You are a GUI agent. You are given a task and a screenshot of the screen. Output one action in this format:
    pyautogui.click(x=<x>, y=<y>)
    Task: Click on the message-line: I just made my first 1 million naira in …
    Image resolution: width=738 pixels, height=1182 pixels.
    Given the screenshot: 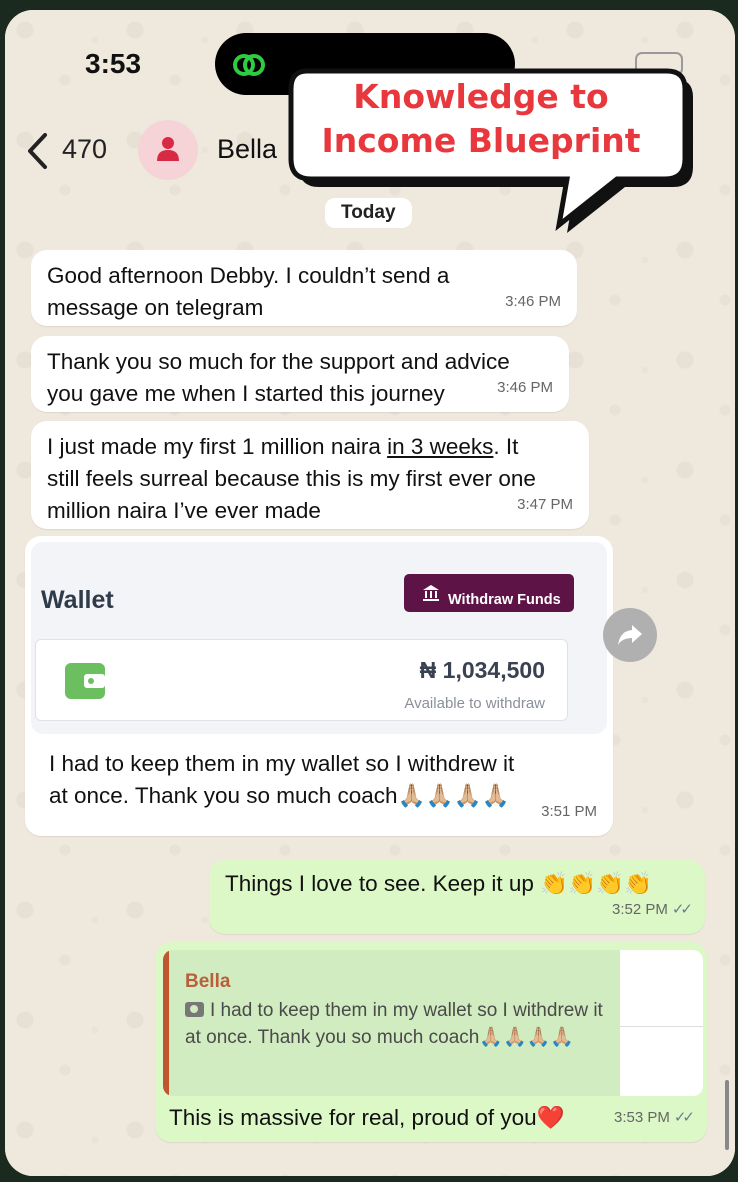 What is the action you would take?
    pyautogui.click(x=291, y=447)
    